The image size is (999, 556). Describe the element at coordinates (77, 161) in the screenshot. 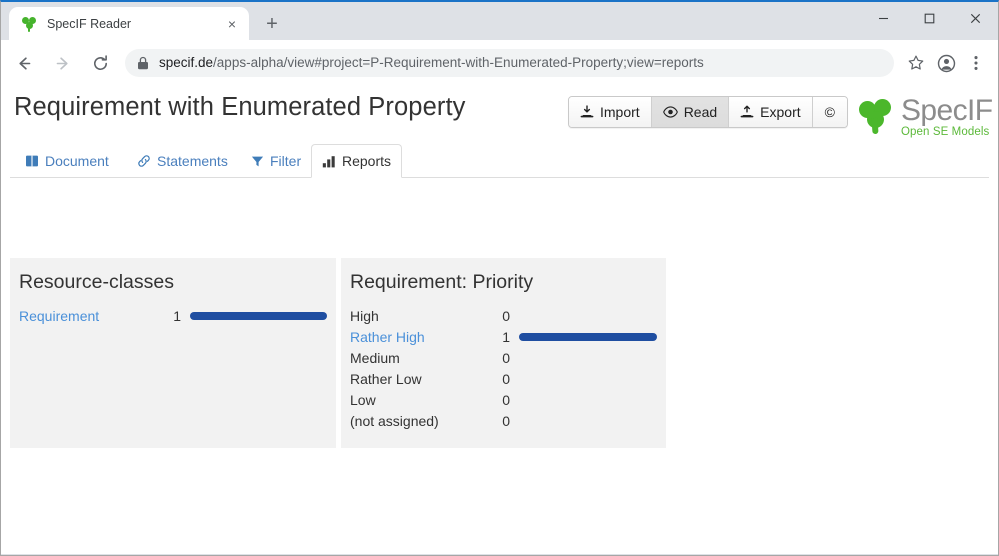

I see `tab-document-label: Document` at that location.